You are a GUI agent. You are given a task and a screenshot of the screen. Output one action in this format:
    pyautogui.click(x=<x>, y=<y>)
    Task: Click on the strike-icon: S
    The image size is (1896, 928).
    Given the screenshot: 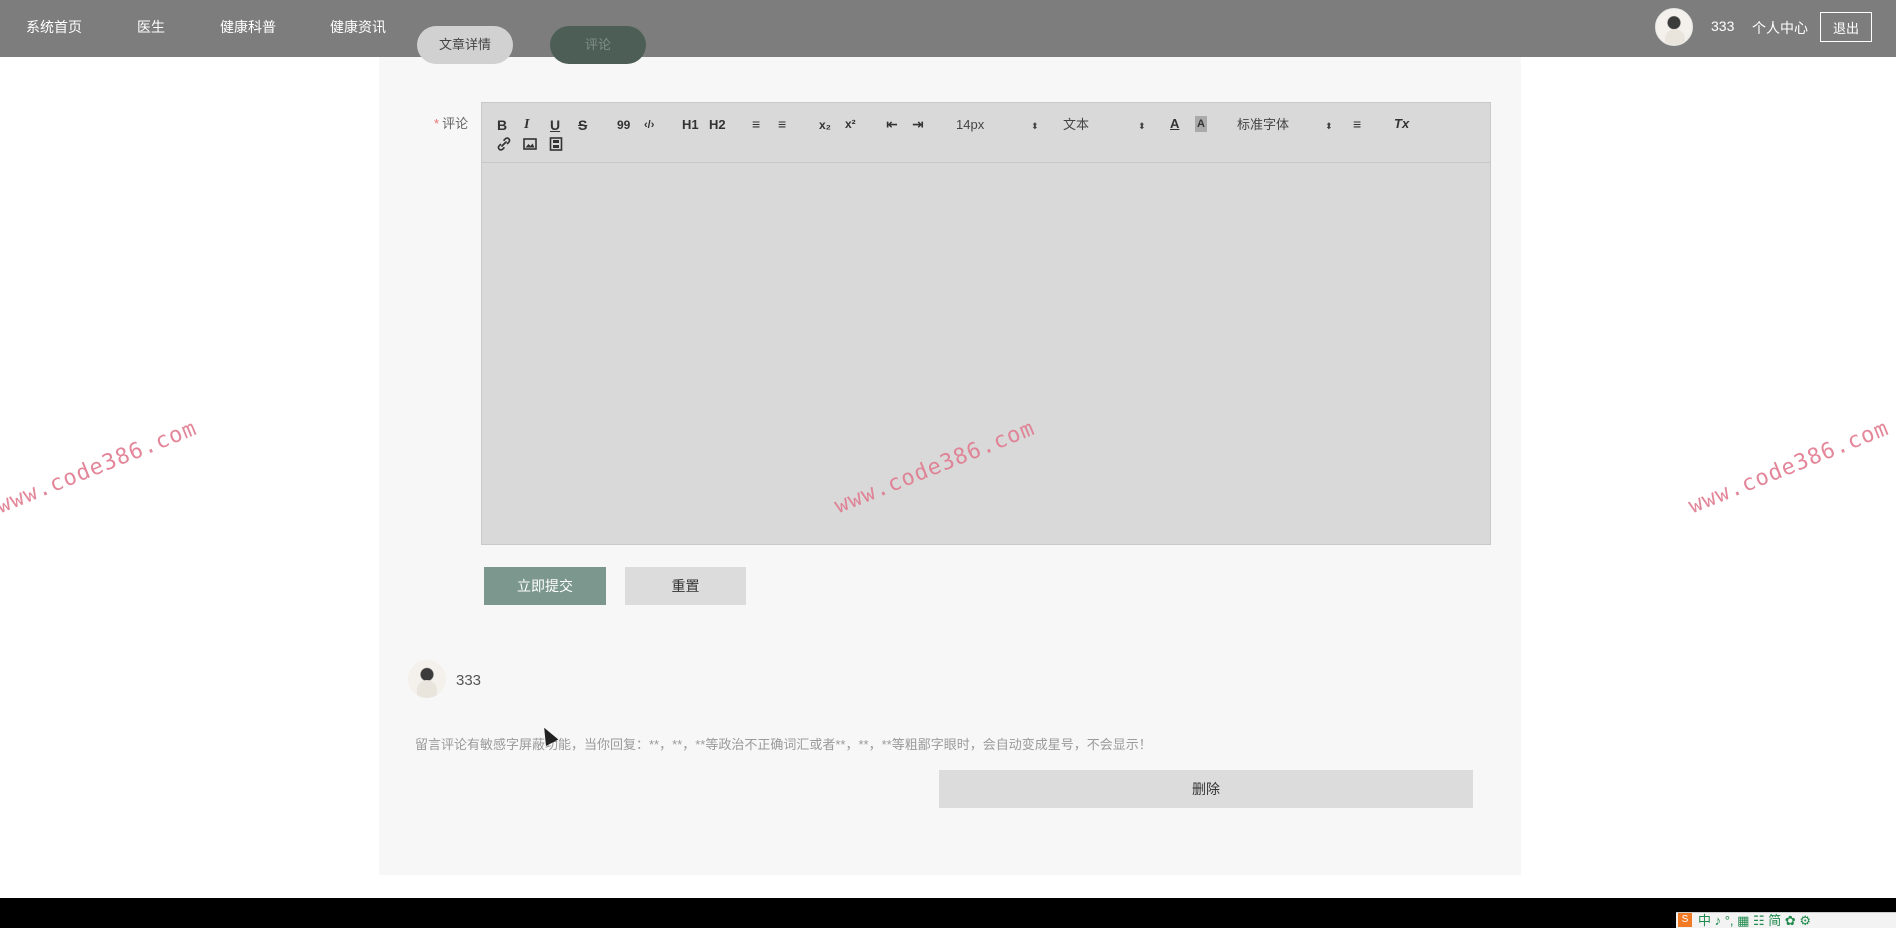 What is the action you would take?
    pyautogui.click(x=582, y=125)
    